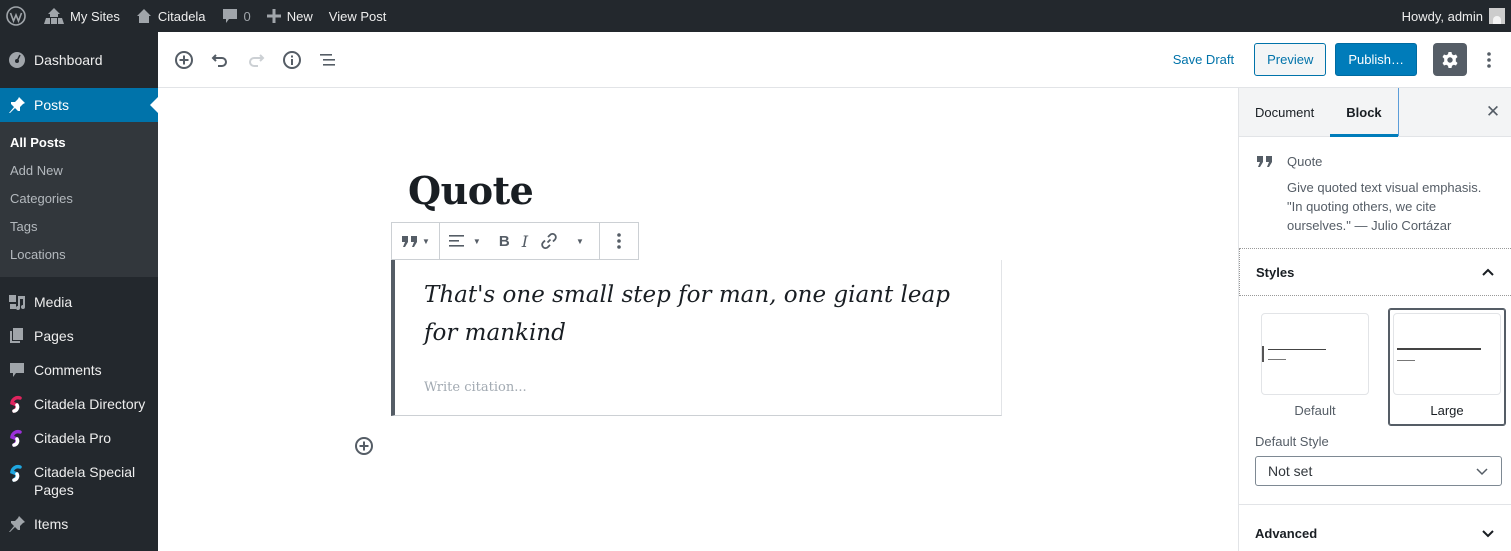  I want to click on menu-item-citadela-pro: Citadela Pro, so click(79, 438).